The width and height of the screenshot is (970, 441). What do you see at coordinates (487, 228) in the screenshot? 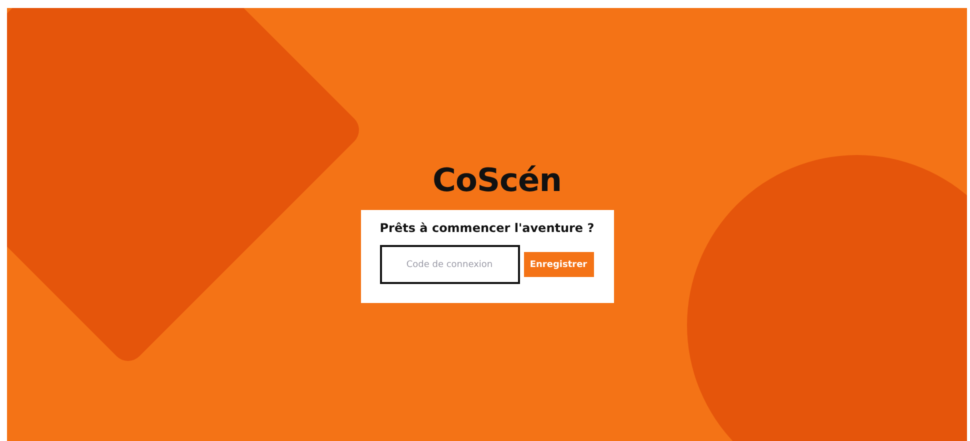
I see `card-title: Prêts à commencer l'aventure ?` at bounding box center [487, 228].